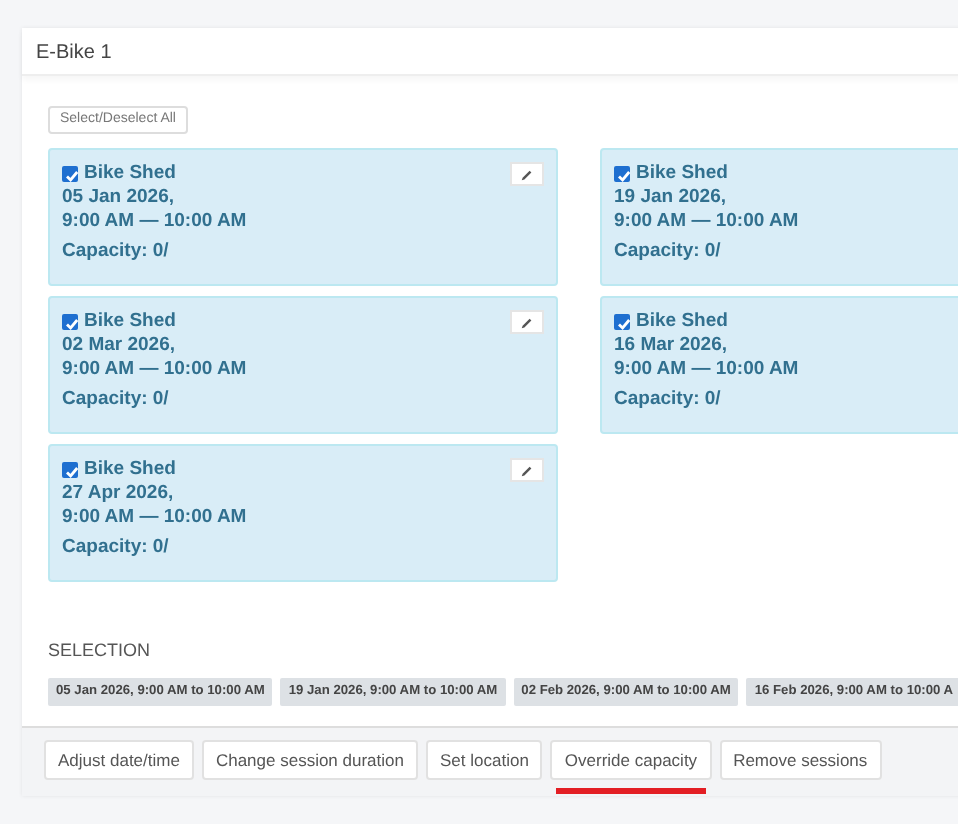 Image resolution: width=958 pixels, height=824 pixels. Describe the element at coordinates (119, 198) in the screenshot. I see `session-date: 05 Jan 2026,` at that location.